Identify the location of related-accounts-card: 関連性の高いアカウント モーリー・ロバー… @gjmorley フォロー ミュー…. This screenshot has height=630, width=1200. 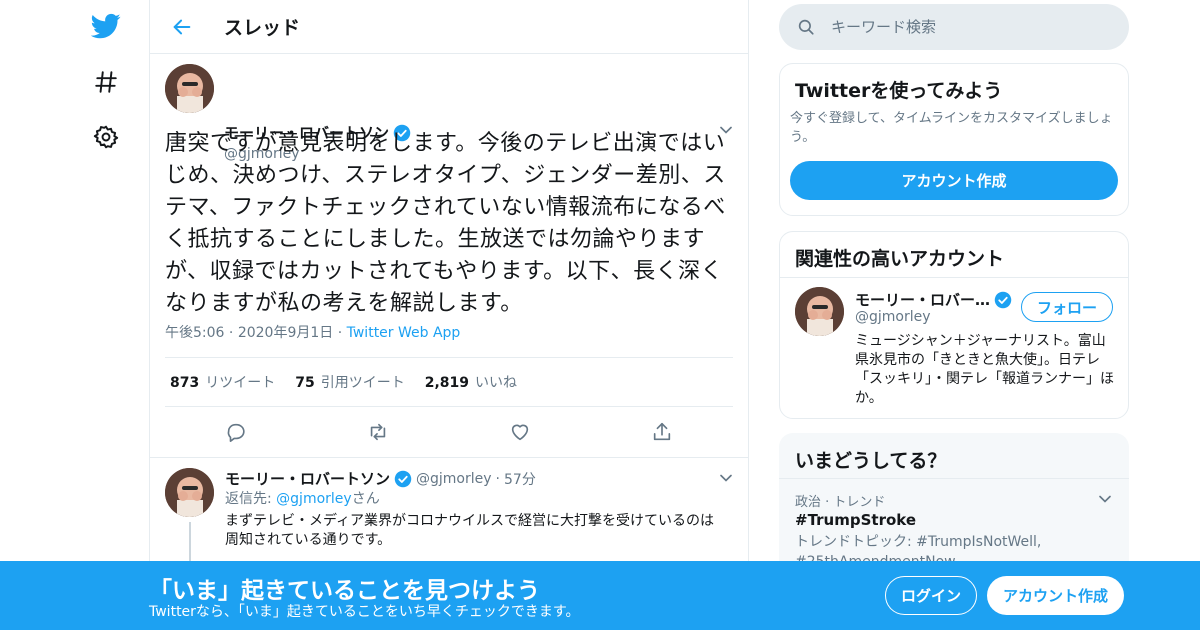
(954, 325).